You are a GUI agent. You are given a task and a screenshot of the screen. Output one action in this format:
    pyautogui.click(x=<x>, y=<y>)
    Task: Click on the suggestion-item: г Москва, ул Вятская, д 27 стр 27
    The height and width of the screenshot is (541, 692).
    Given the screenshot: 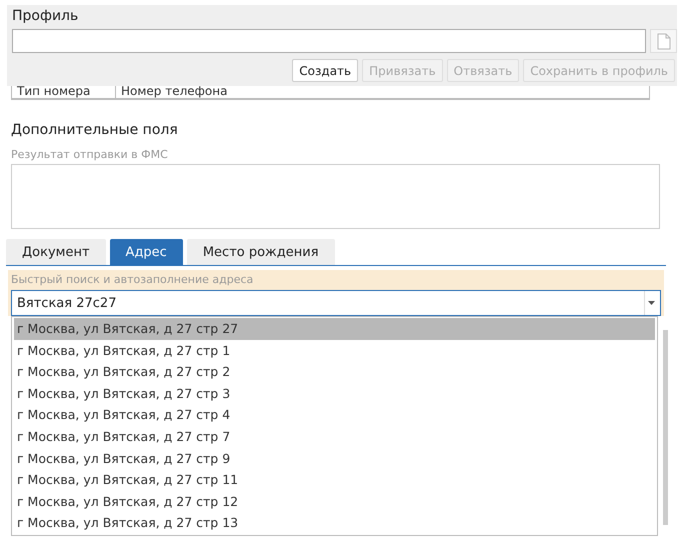 What is the action you would take?
    pyautogui.click(x=334, y=329)
    